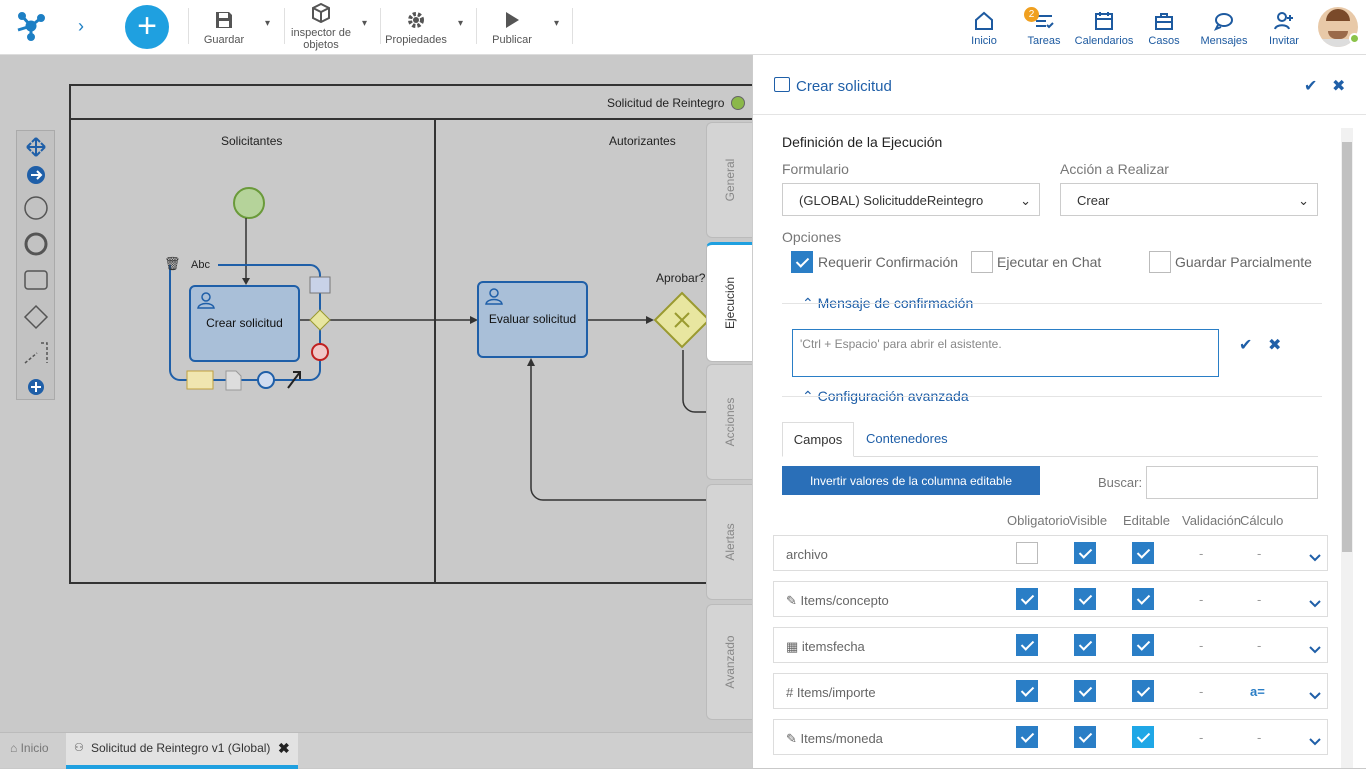  Describe the element at coordinates (982, 262) in the screenshot. I see `execute-in-chat-checkbox` at that location.